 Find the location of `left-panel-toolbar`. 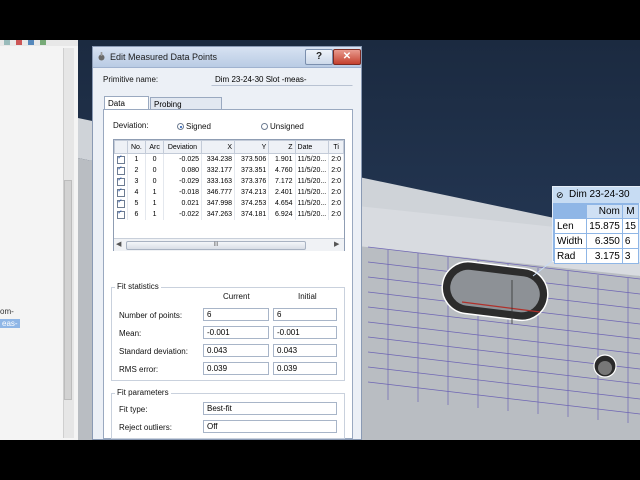

left-panel-toolbar is located at coordinates (39, 43).